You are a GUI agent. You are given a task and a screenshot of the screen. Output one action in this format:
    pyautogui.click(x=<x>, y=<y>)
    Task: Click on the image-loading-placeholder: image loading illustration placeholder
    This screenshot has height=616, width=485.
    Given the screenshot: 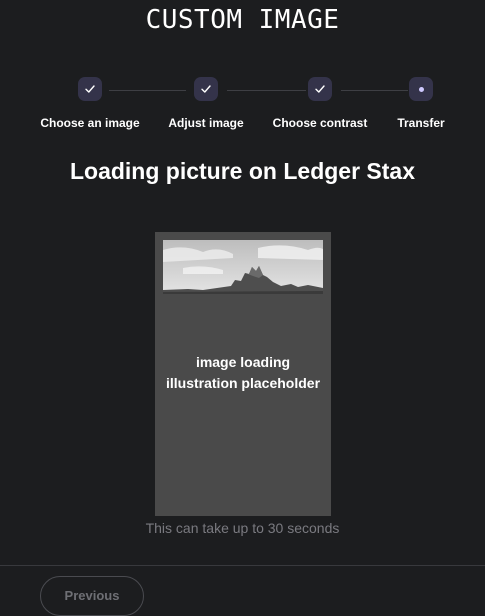 What is the action you would take?
    pyautogui.click(x=243, y=373)
    